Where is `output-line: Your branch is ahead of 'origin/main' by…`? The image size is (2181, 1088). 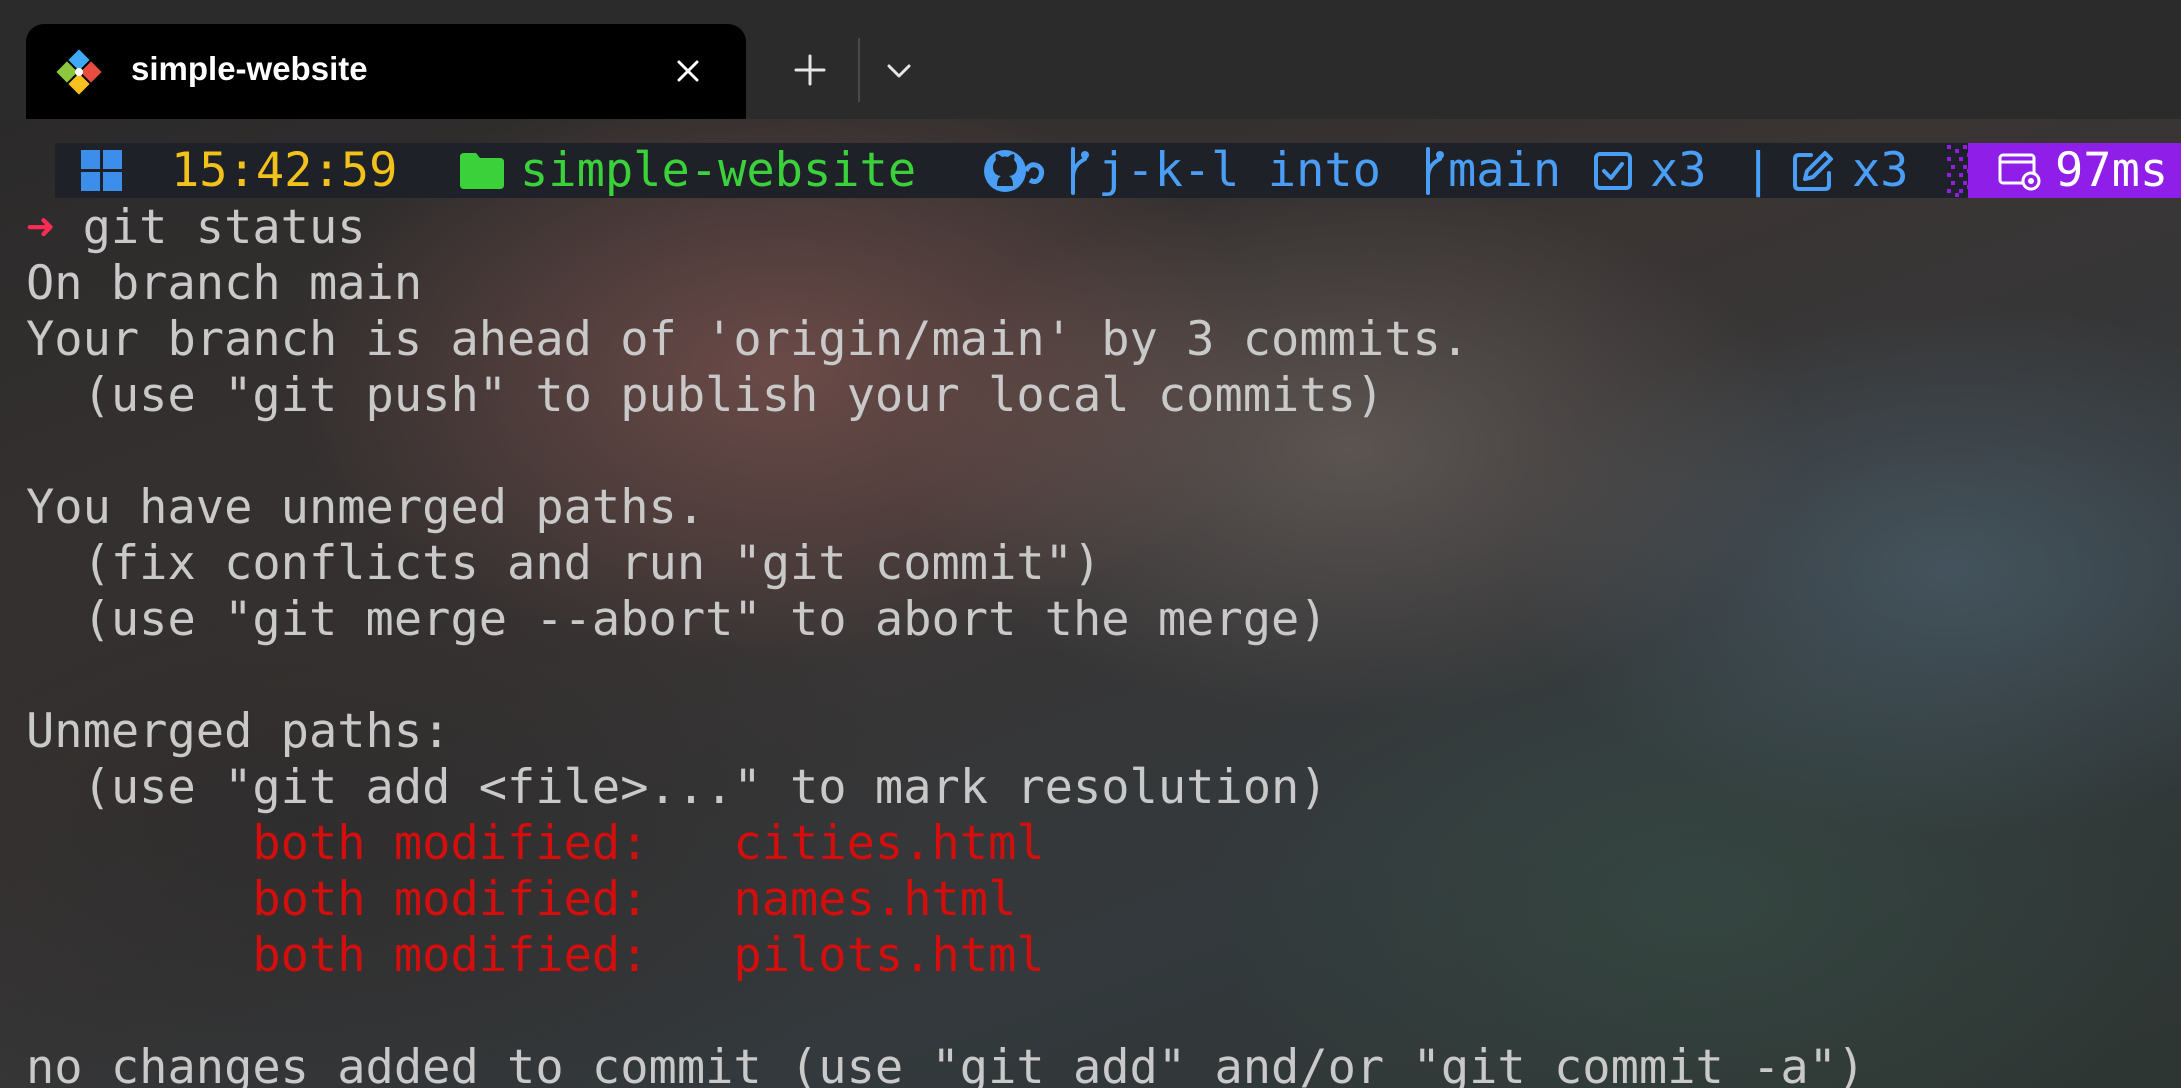 output-line: Your branch is ahead of 'origin/main' by… is located at coordinates (748, 339).